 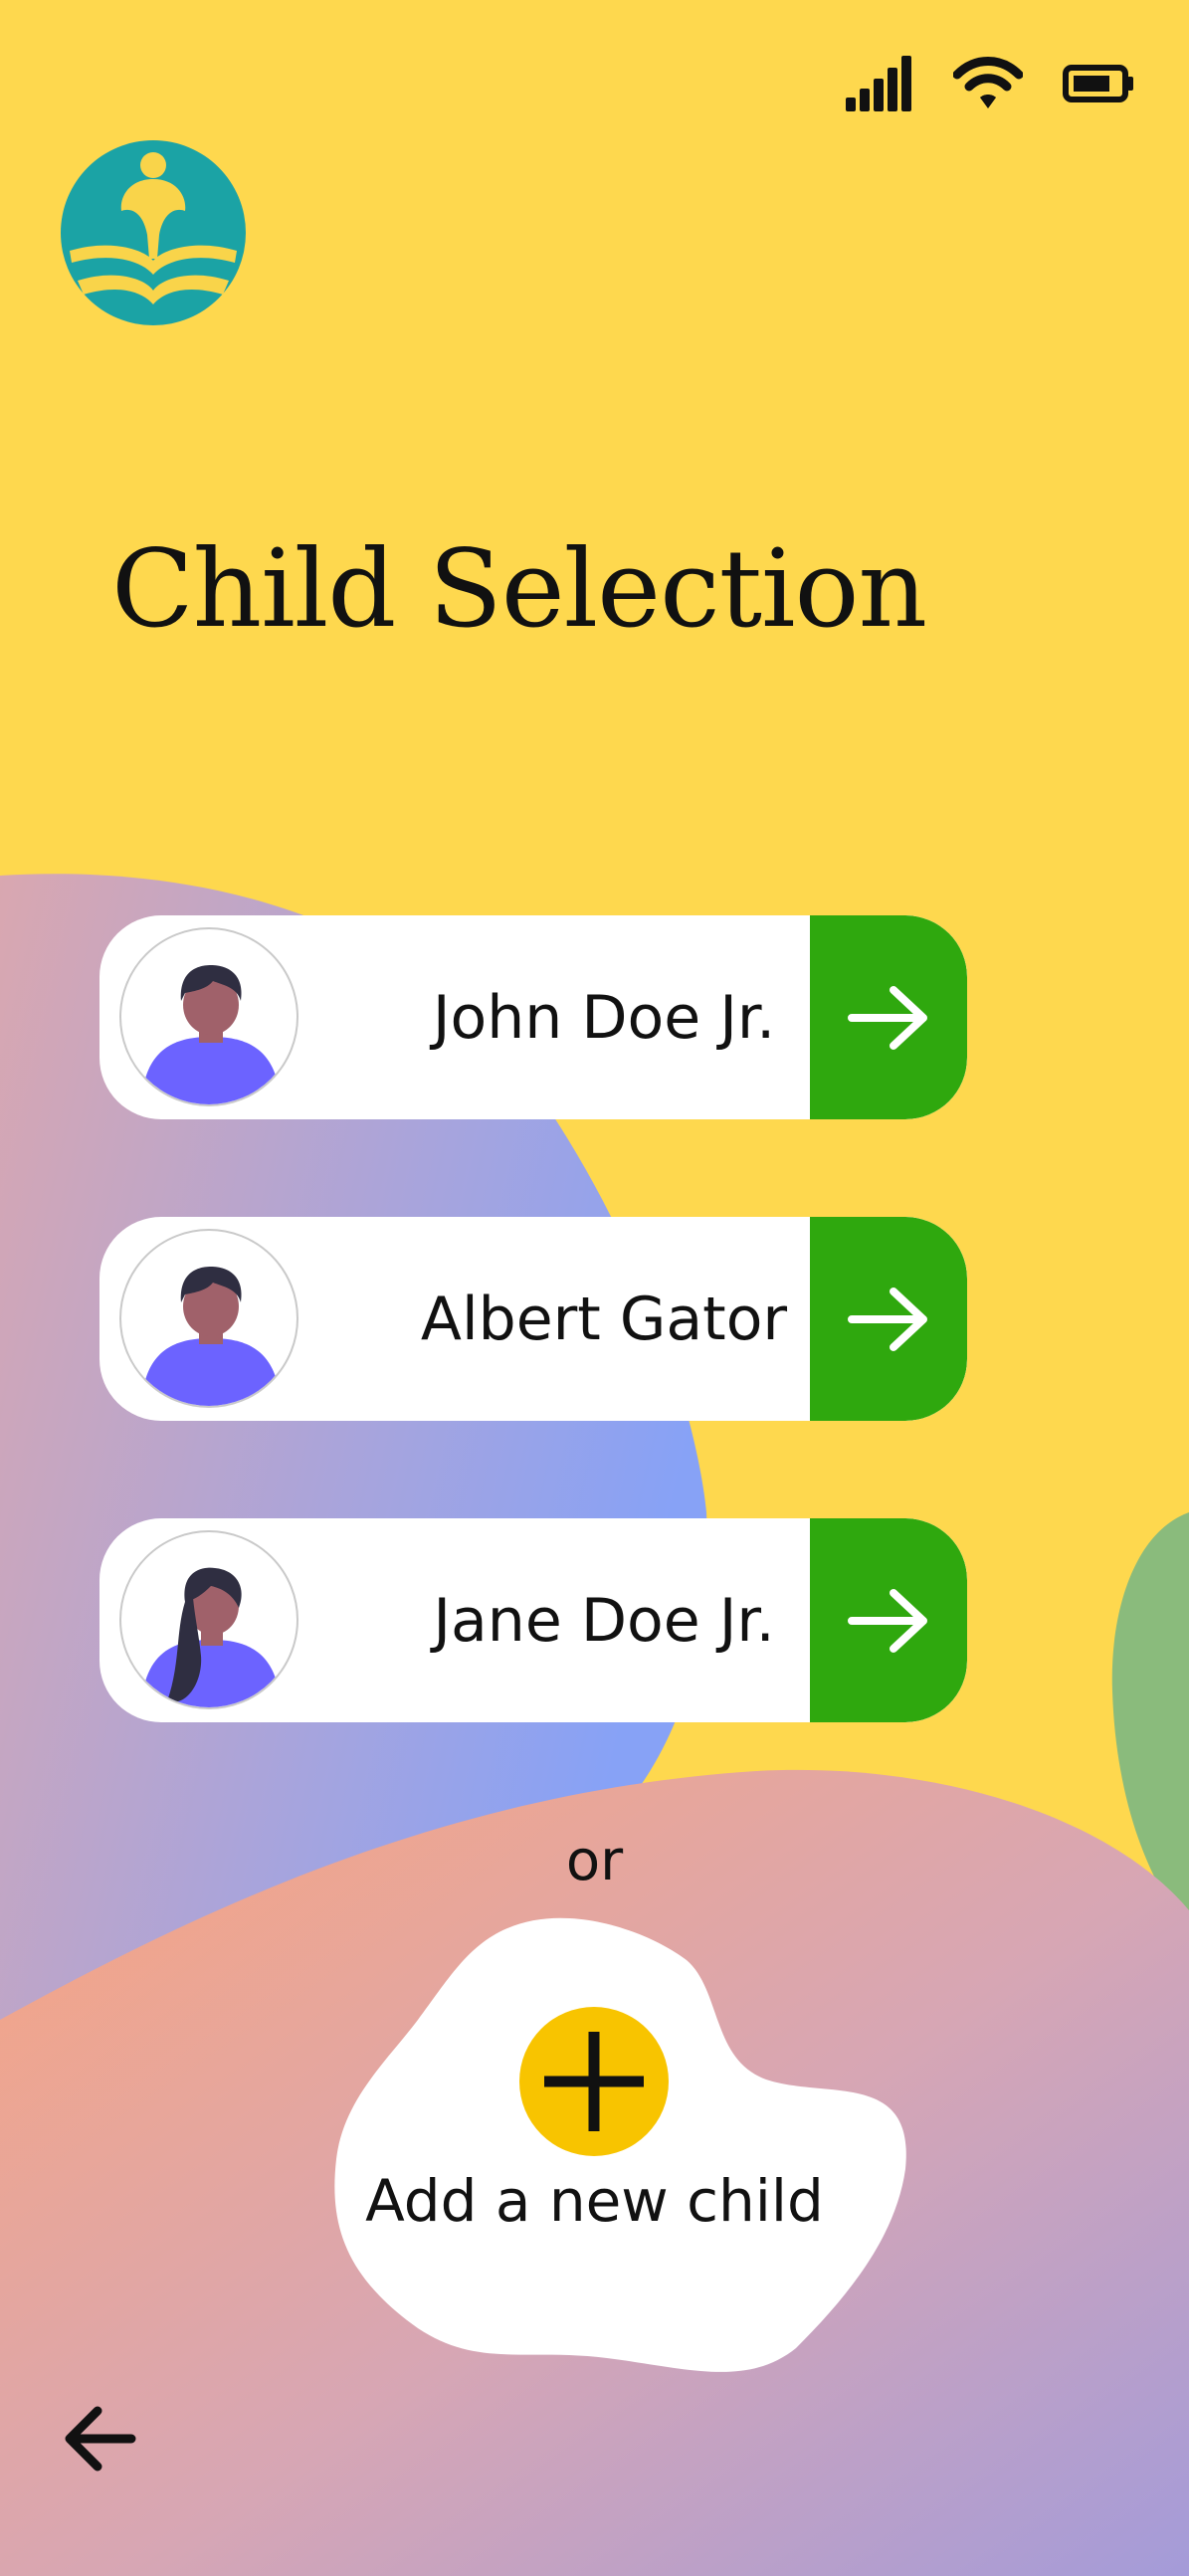 I want to click on arrow-left-icon, so click(x=99, y=2439).